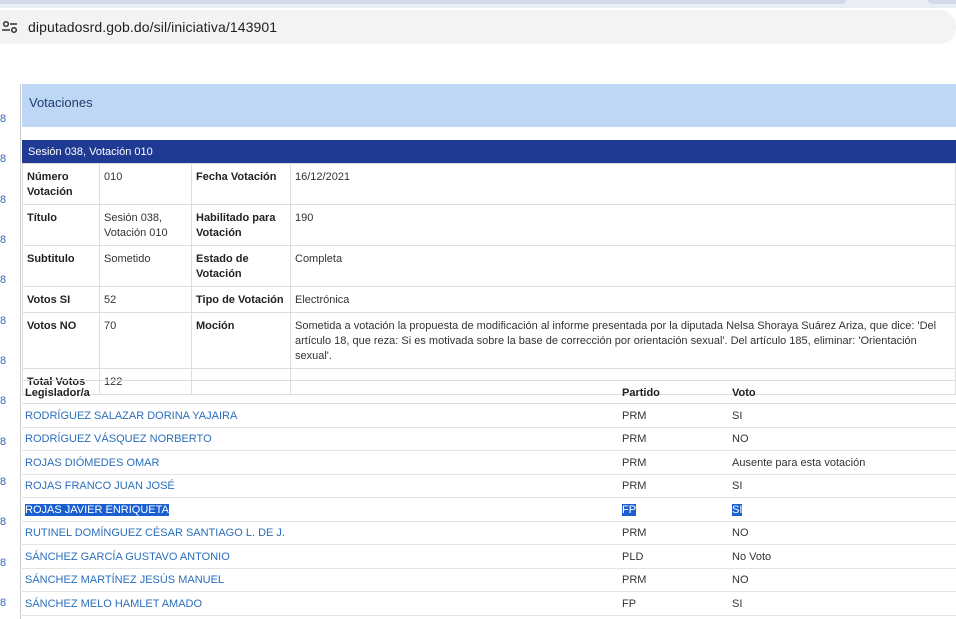 The image size is (956, 619). What do you see at coordinates (623, 225) in the screenshot?
I see `habilitado-value: 190` at bounding box center [623, 225].